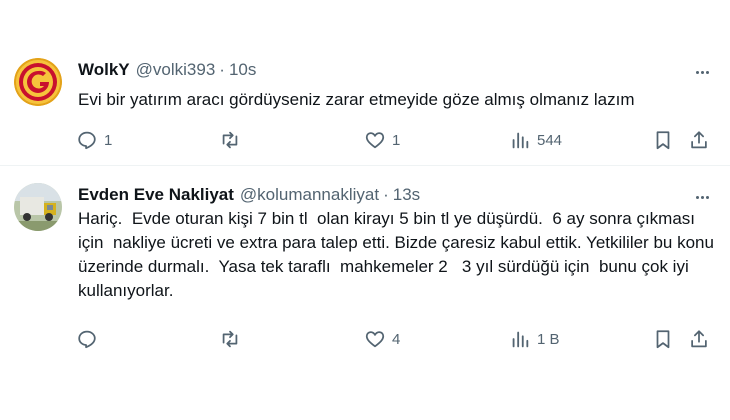 The width and height of the screenshot is (730, 420). What do you see at coordinates (535, 140) in the screenshot?
I see `views-button: 544` at bounding box center [535, 140].